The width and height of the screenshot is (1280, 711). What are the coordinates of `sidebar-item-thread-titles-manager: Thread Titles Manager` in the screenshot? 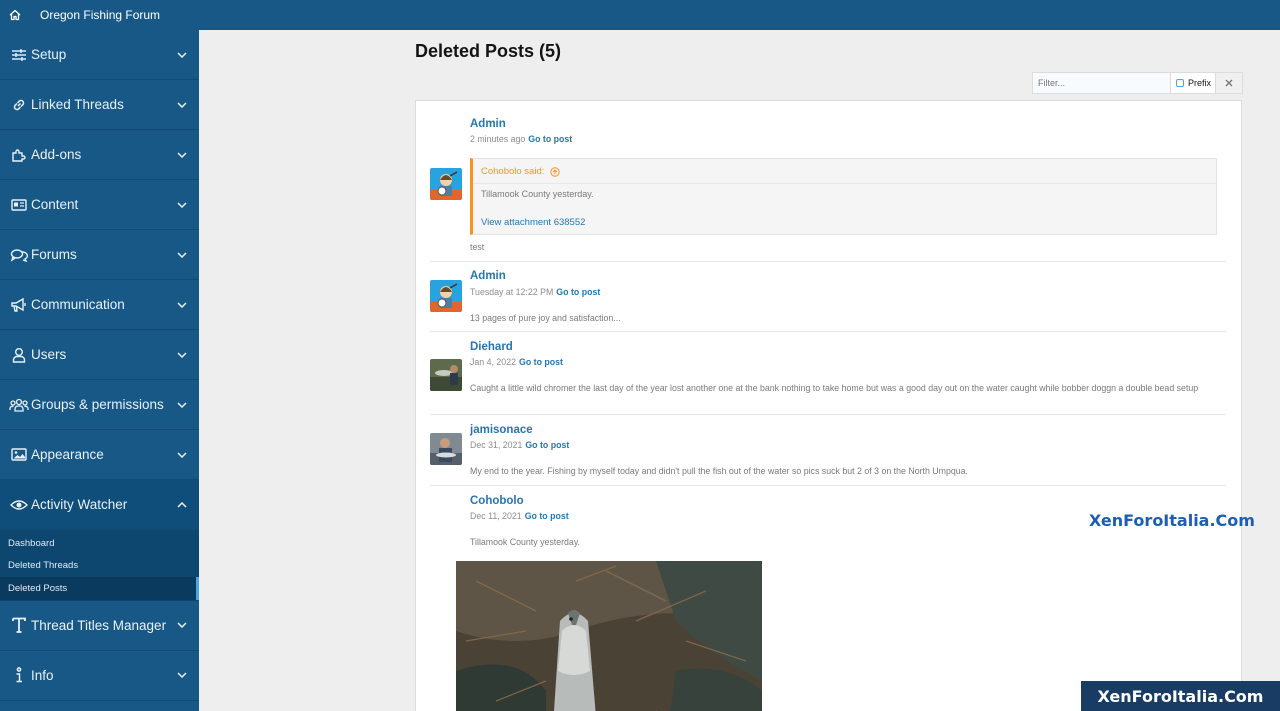 It's located at (99, 626).